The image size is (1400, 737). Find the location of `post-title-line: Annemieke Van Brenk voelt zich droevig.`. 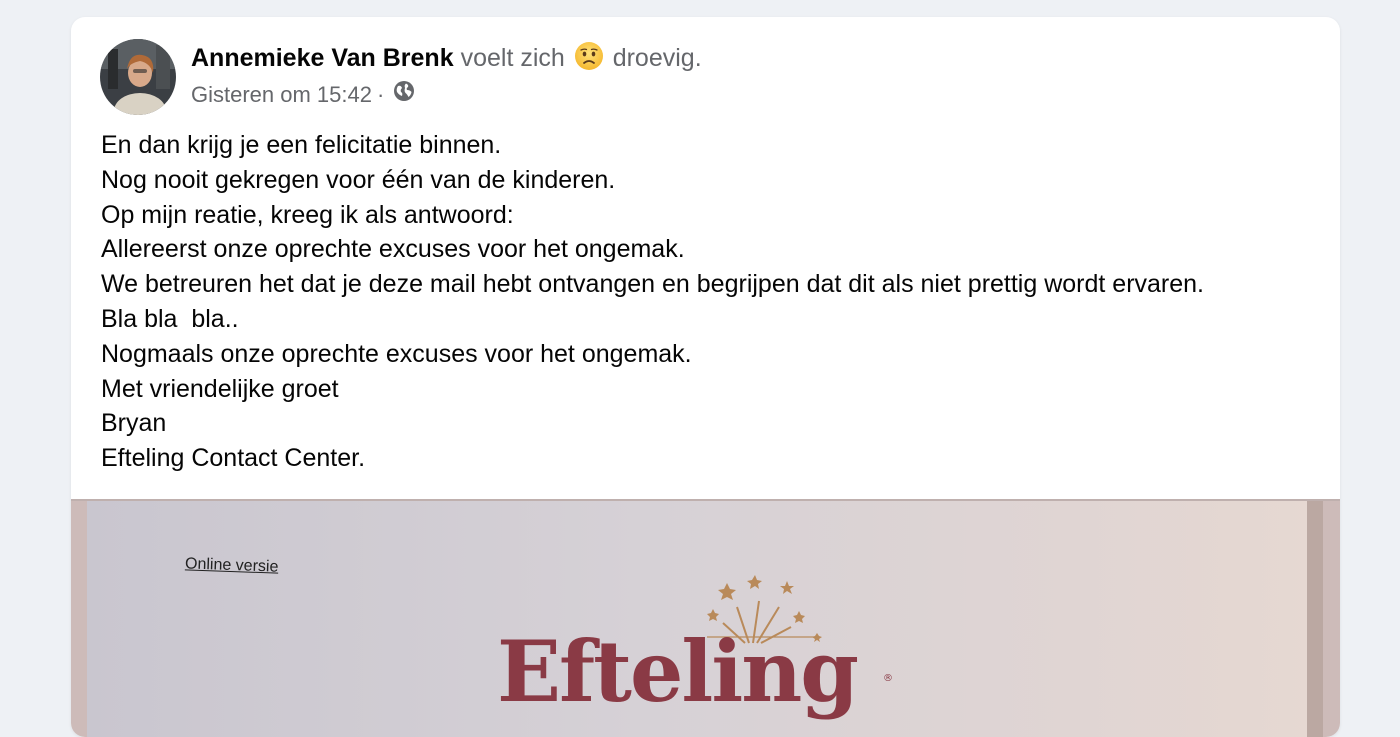

post-title-line: Annemieke Van Brenk voelt zich droevig. is located at coordinates (446, 60).